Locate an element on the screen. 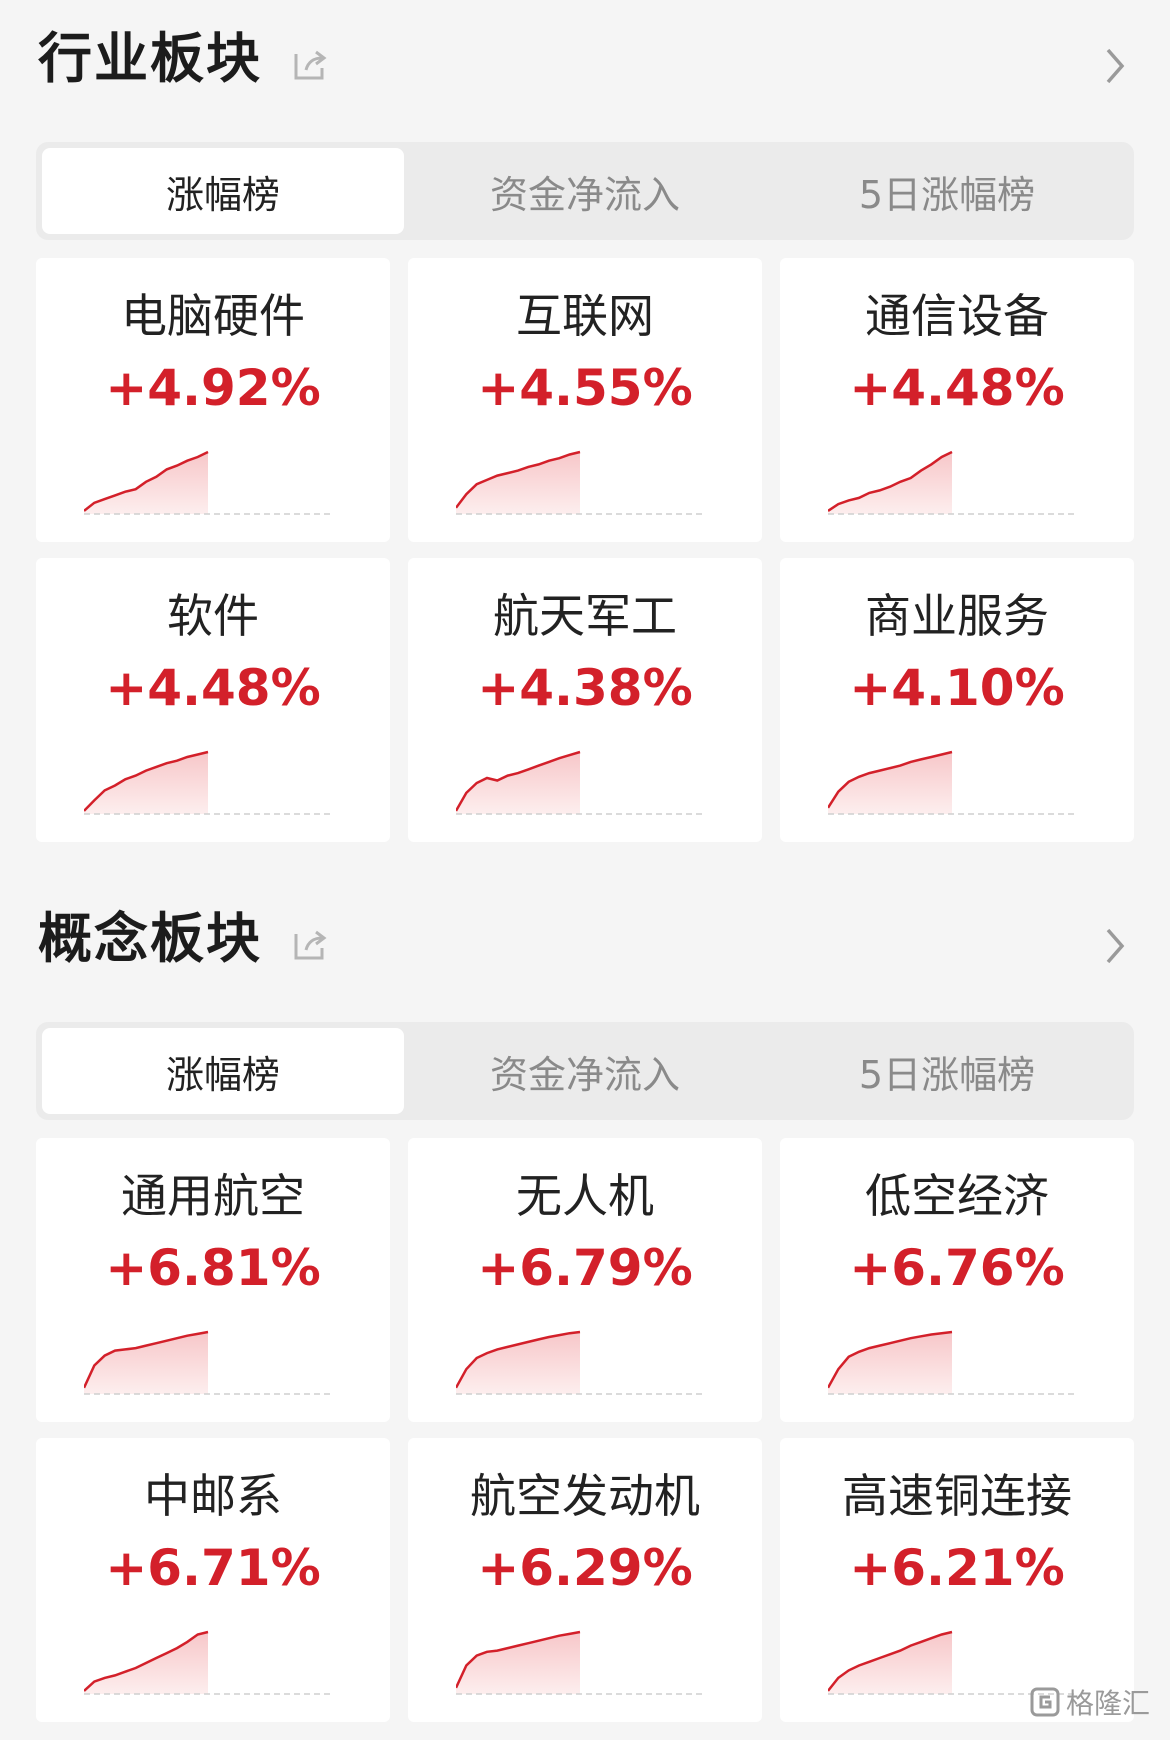 Image resolution: width=1170 pixels, height=1740 pixels. sector-card: 高速铜连接 +6.21% is located at coordinates (957, 1580).